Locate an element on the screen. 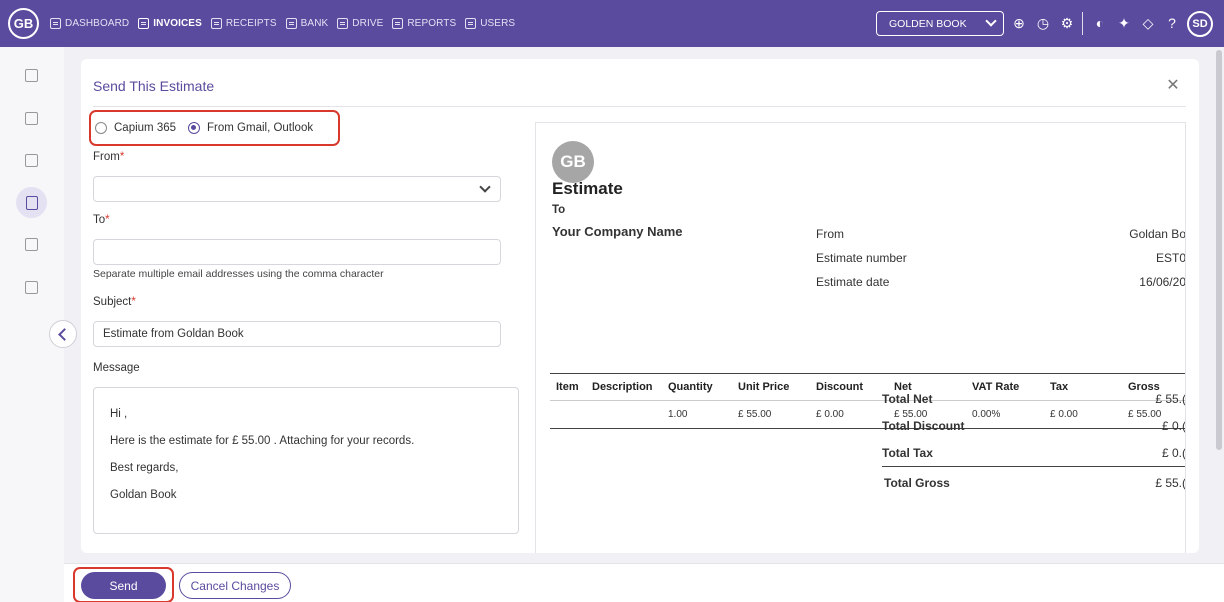 The width and height of the screenshot is (1224, 602). send-button: Send is located at coordinates (123, 585).